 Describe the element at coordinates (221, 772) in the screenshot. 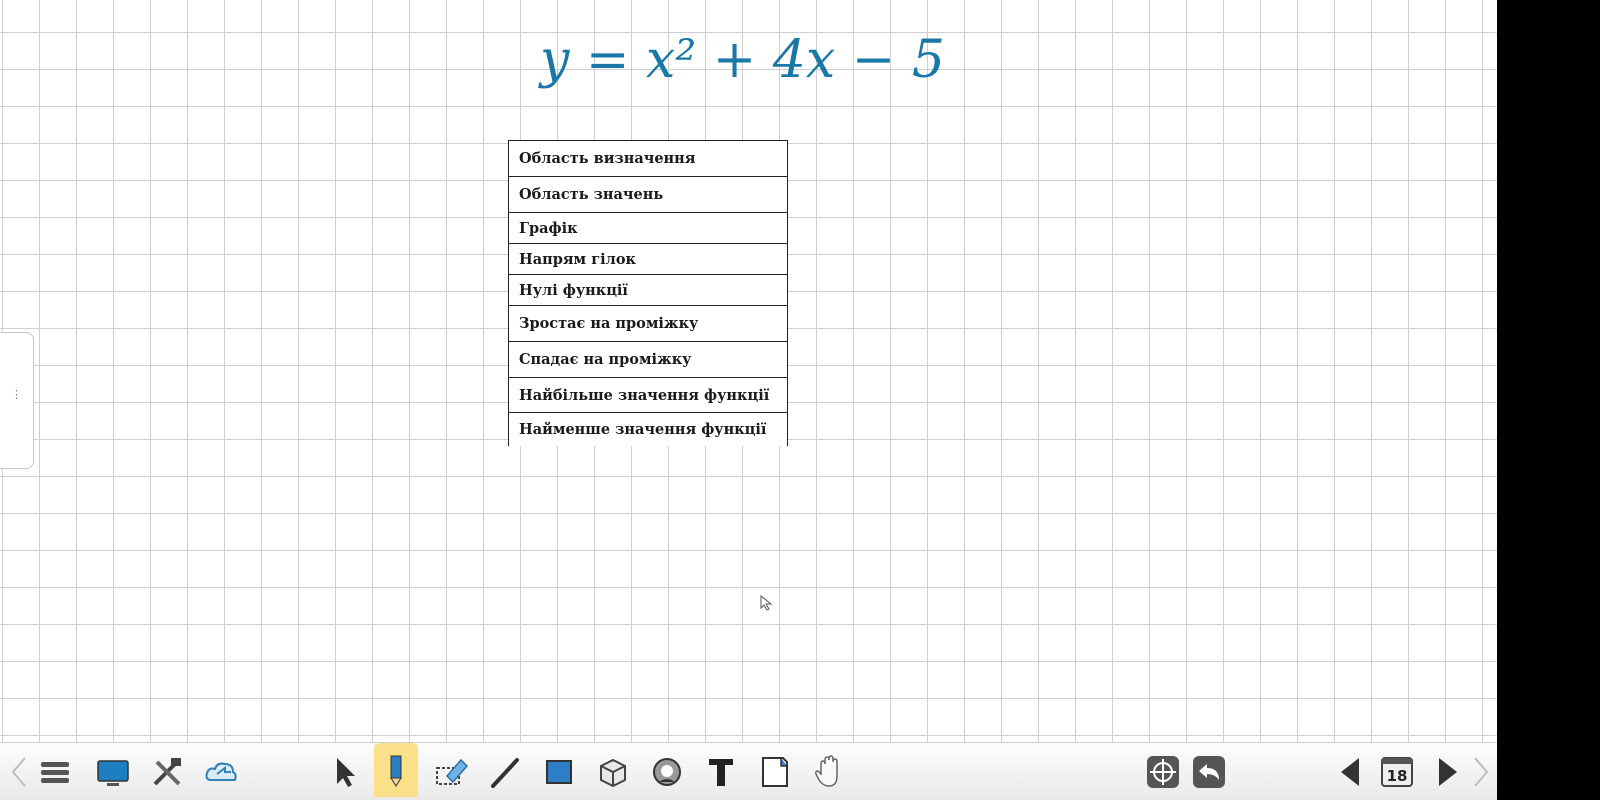

I see `cloud-icon` at that location.